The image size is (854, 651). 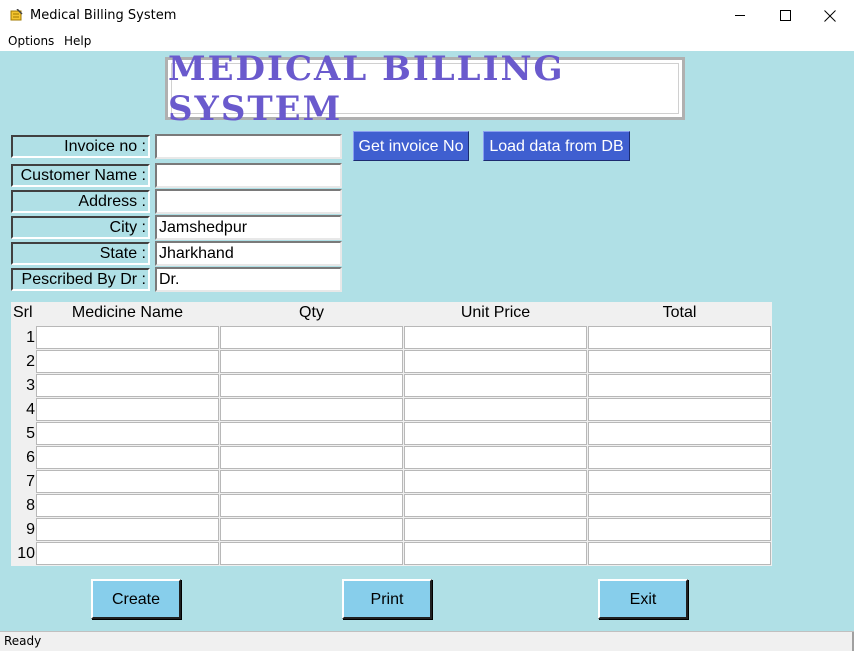 I want to click on prescribed-by-input: Dr., so click(x=248, y=279).